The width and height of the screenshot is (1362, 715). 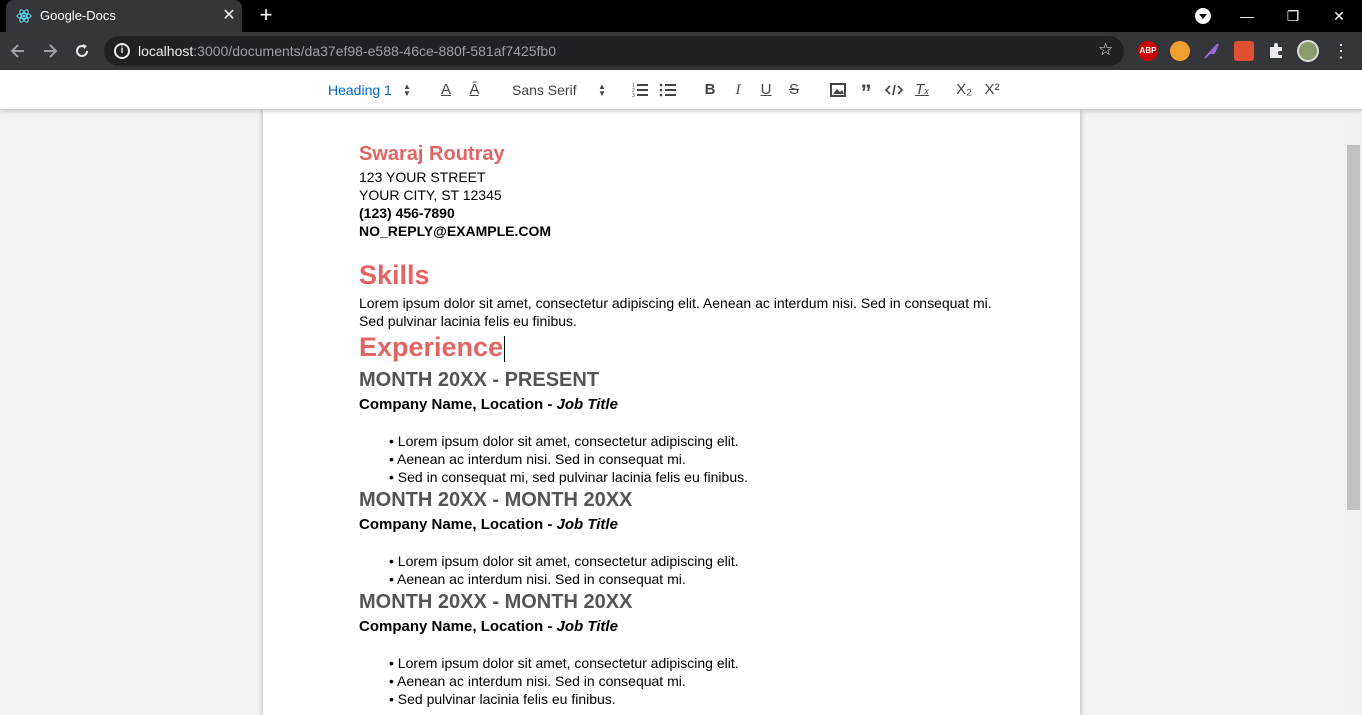 I want to click on forward-arrow-icon, so click(x=50, y=51).